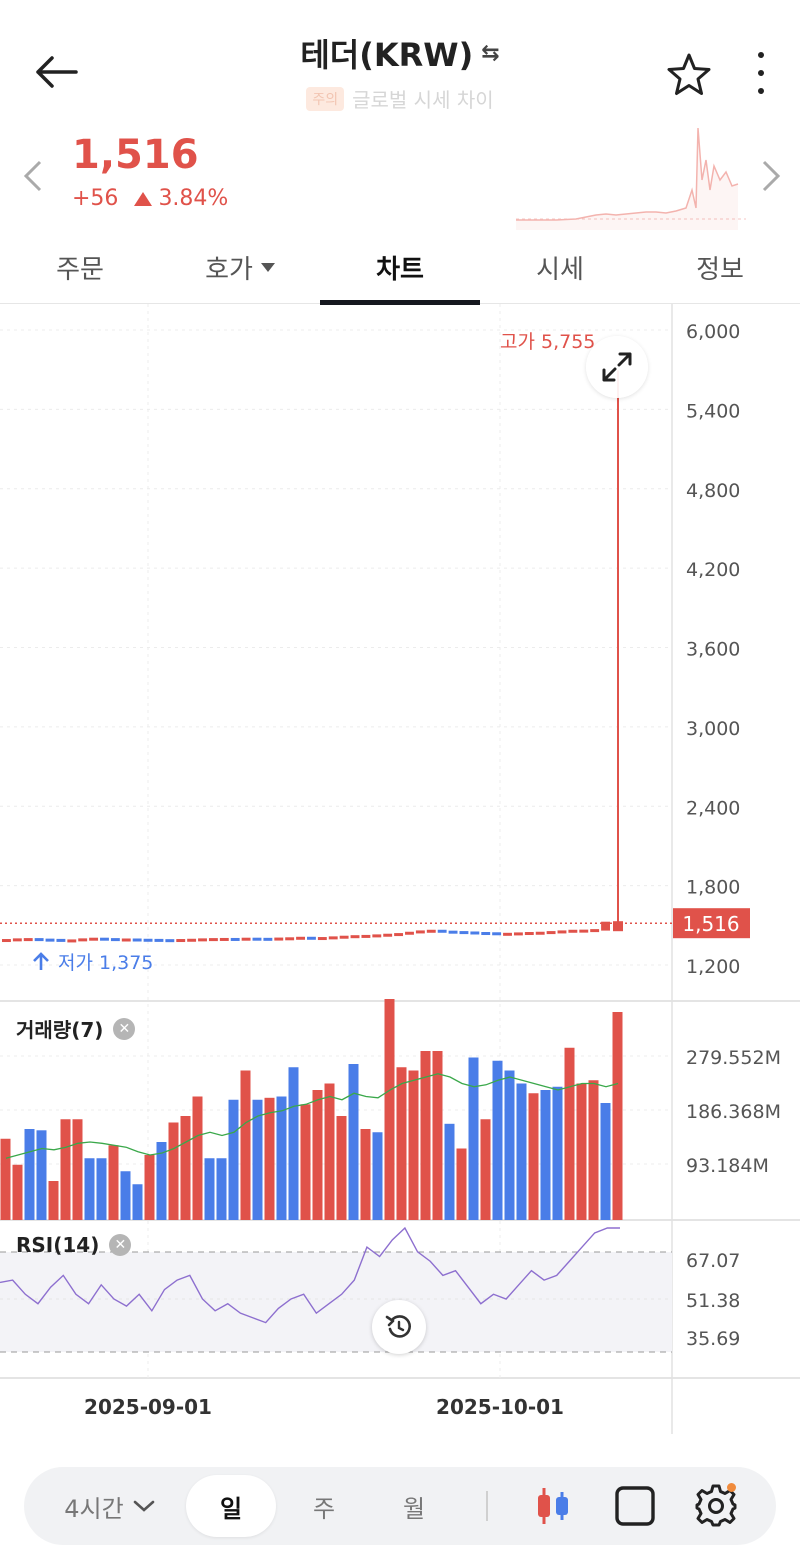 The image size is (800, 1562). I want to click on tab-label: 주문, so click(80, 269).